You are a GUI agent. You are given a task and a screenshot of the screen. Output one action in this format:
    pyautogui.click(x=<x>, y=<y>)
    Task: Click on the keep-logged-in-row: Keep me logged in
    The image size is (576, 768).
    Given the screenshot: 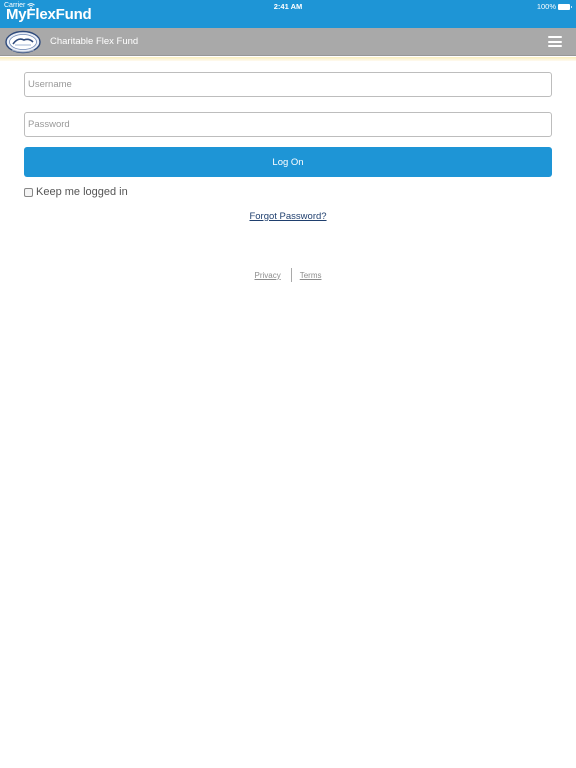 What is the action you would take?
    pyautogui.click(x=76, y=192)
    